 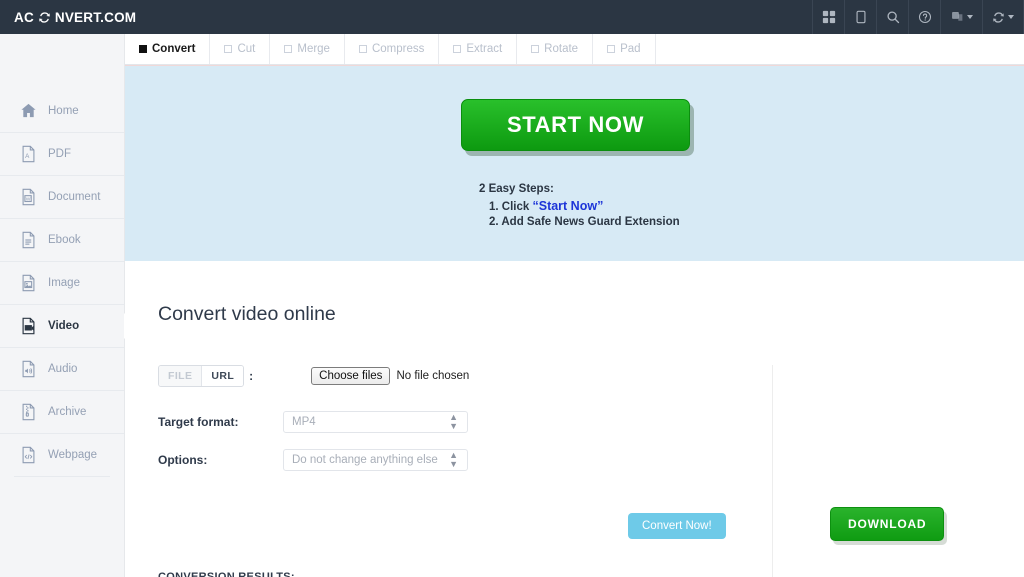 I want to click on choose-files-button: Choose files, so click(x=351, y=376).